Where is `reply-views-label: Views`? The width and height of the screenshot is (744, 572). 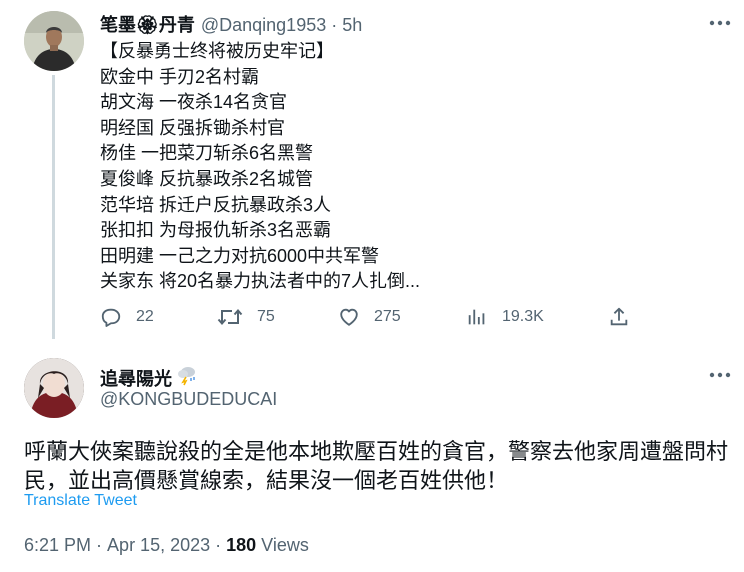
reply-views-label: Views is located at coordinates (285, 545).